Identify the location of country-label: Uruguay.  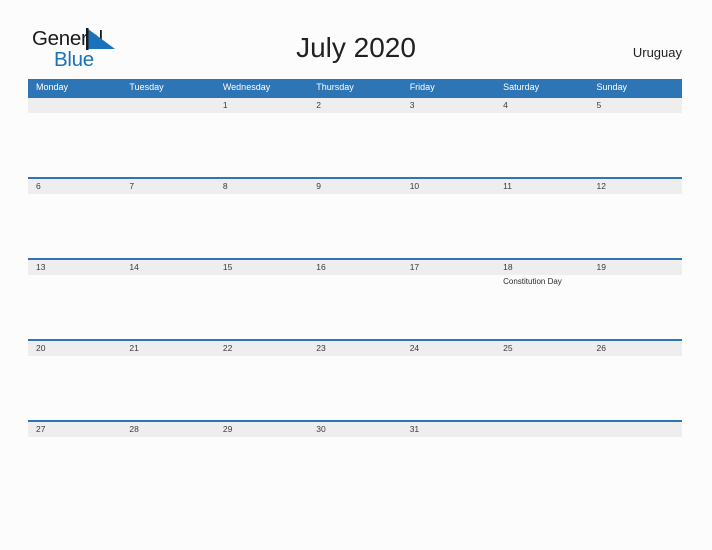
(657, 52).